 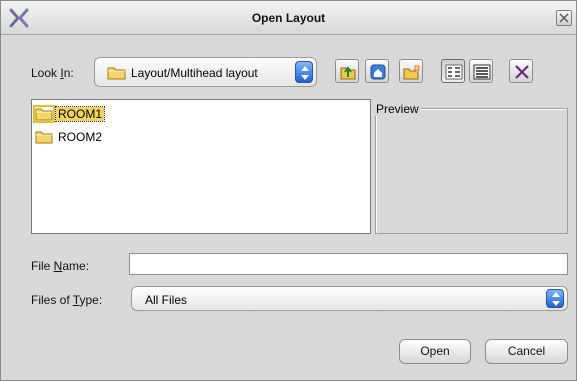 I want to click on up-folder-button, so click(x=347, y=71).